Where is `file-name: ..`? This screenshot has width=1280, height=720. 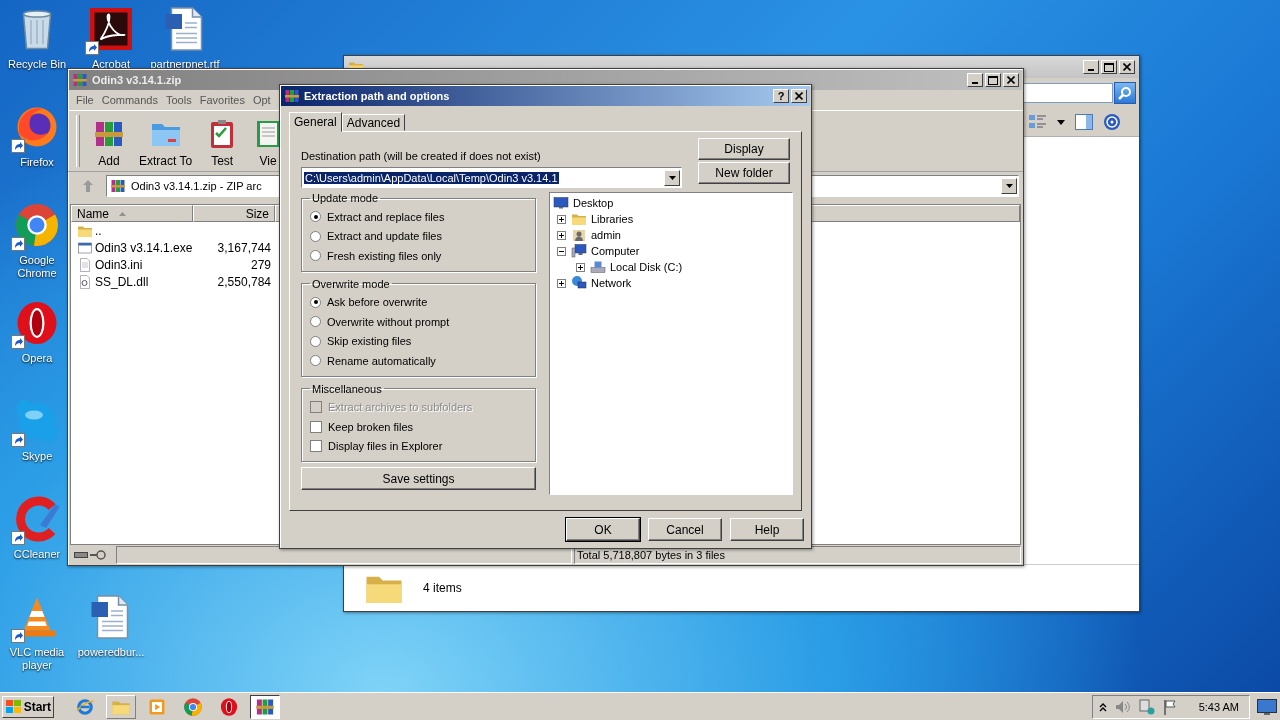
file-name: .. is located at coordinates (98, 230).